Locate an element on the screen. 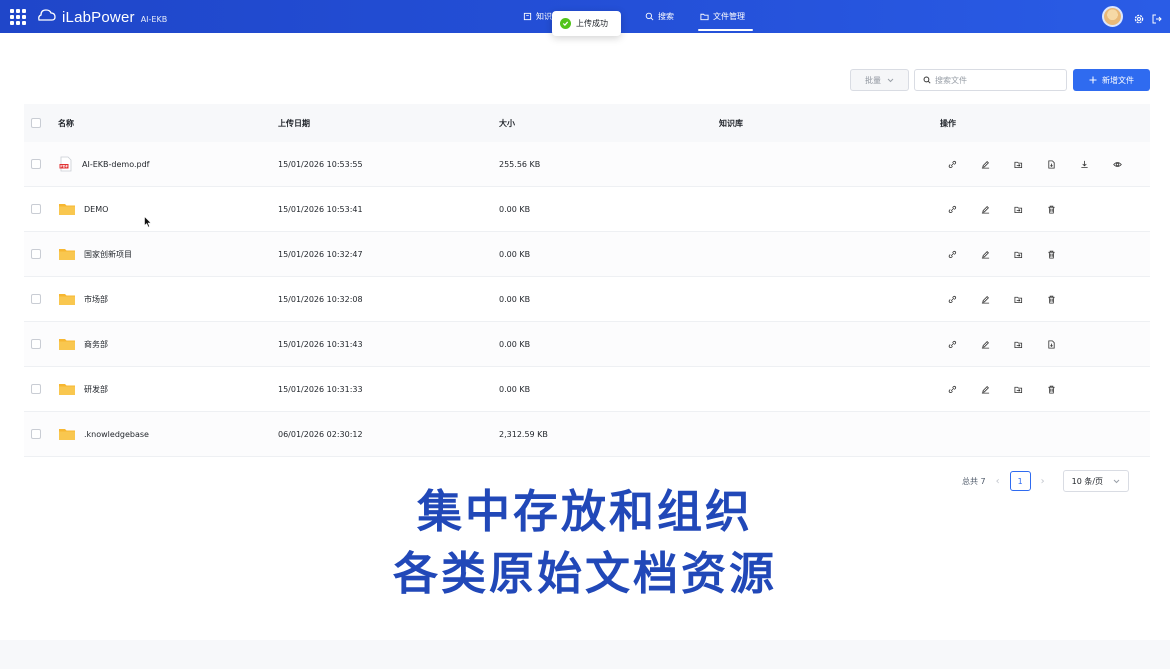 This screenshot has width=1170, height=669. file-name-link: 国家创新项目 is located at coordinates (108, 254).